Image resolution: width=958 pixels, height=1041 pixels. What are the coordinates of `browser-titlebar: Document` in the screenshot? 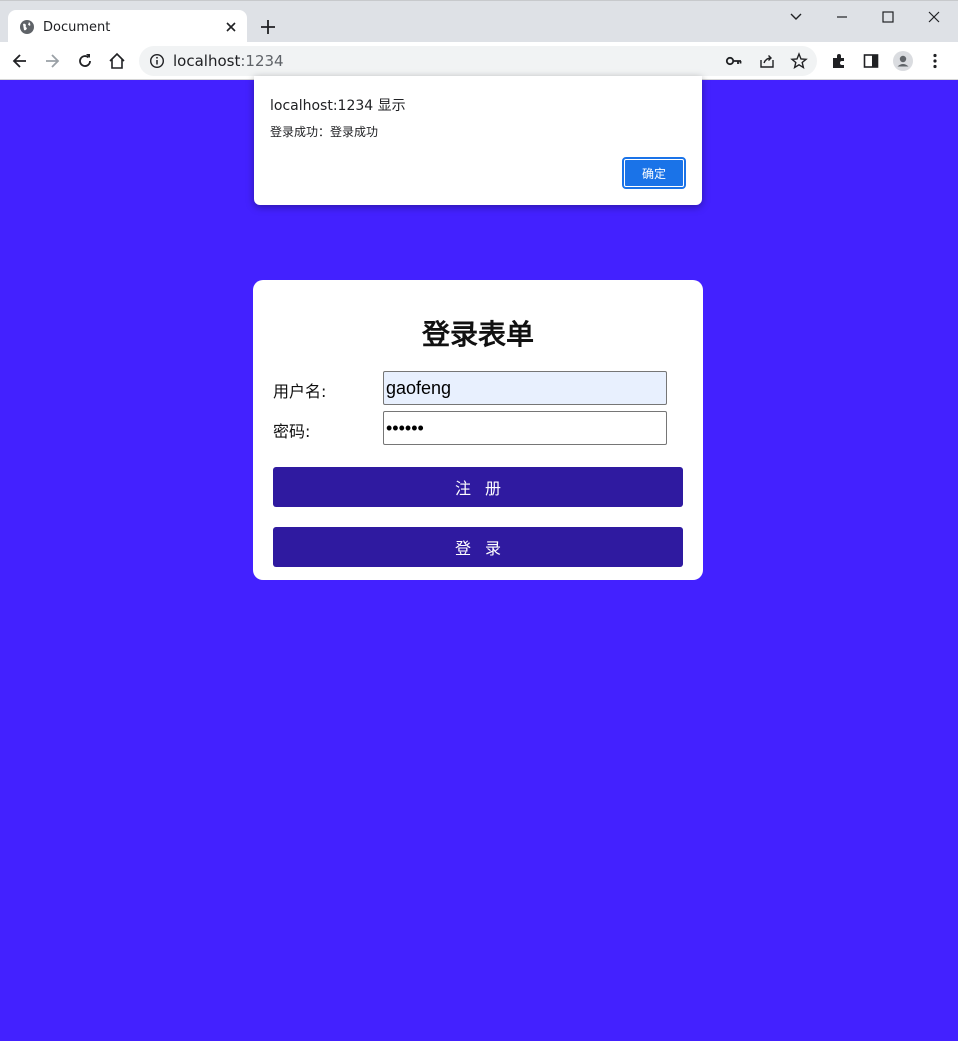 It's located at (479, 22).